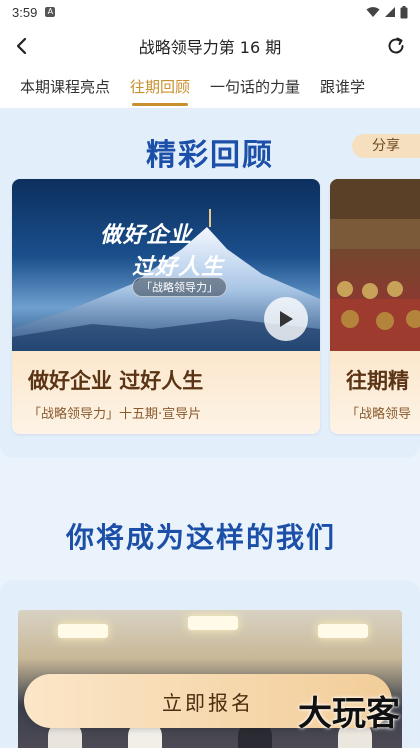 The height and width of the screenshot is (748, 420). I want to click on hall-image, so click(375, 265).